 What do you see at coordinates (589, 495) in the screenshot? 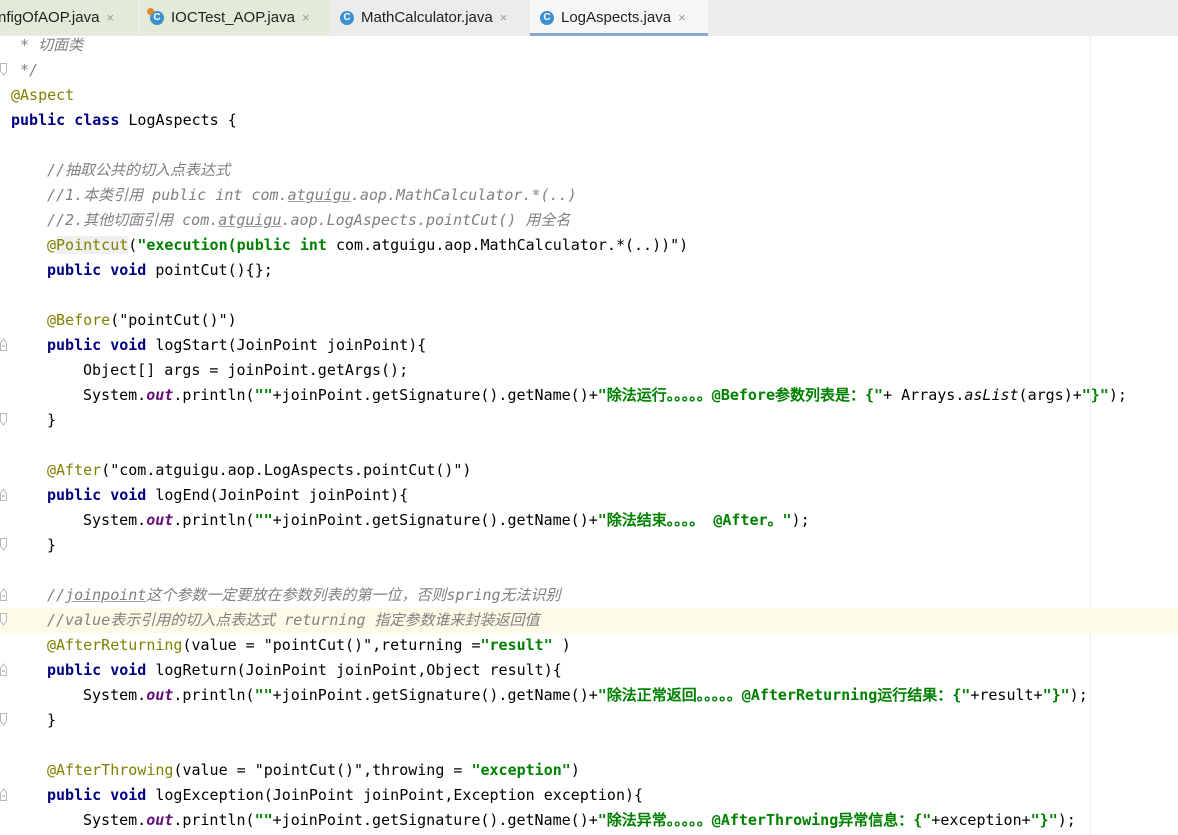
I see `code-line: public void logEnd(JoinPoint joinPoint){` at bounding box center [589, 495].